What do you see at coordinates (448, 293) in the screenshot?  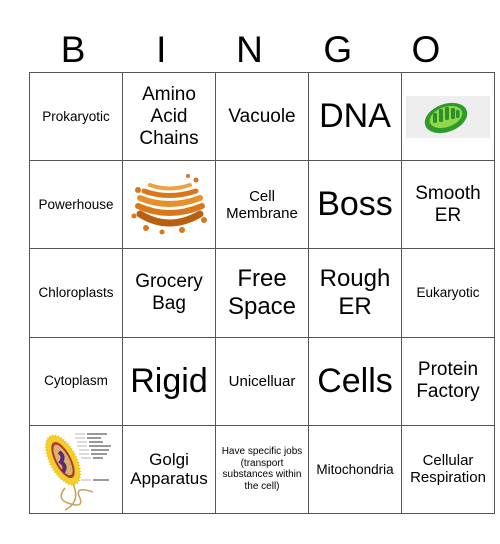 I see `bingo-cell: Eukaryotic` at bounding box center [448, 293].